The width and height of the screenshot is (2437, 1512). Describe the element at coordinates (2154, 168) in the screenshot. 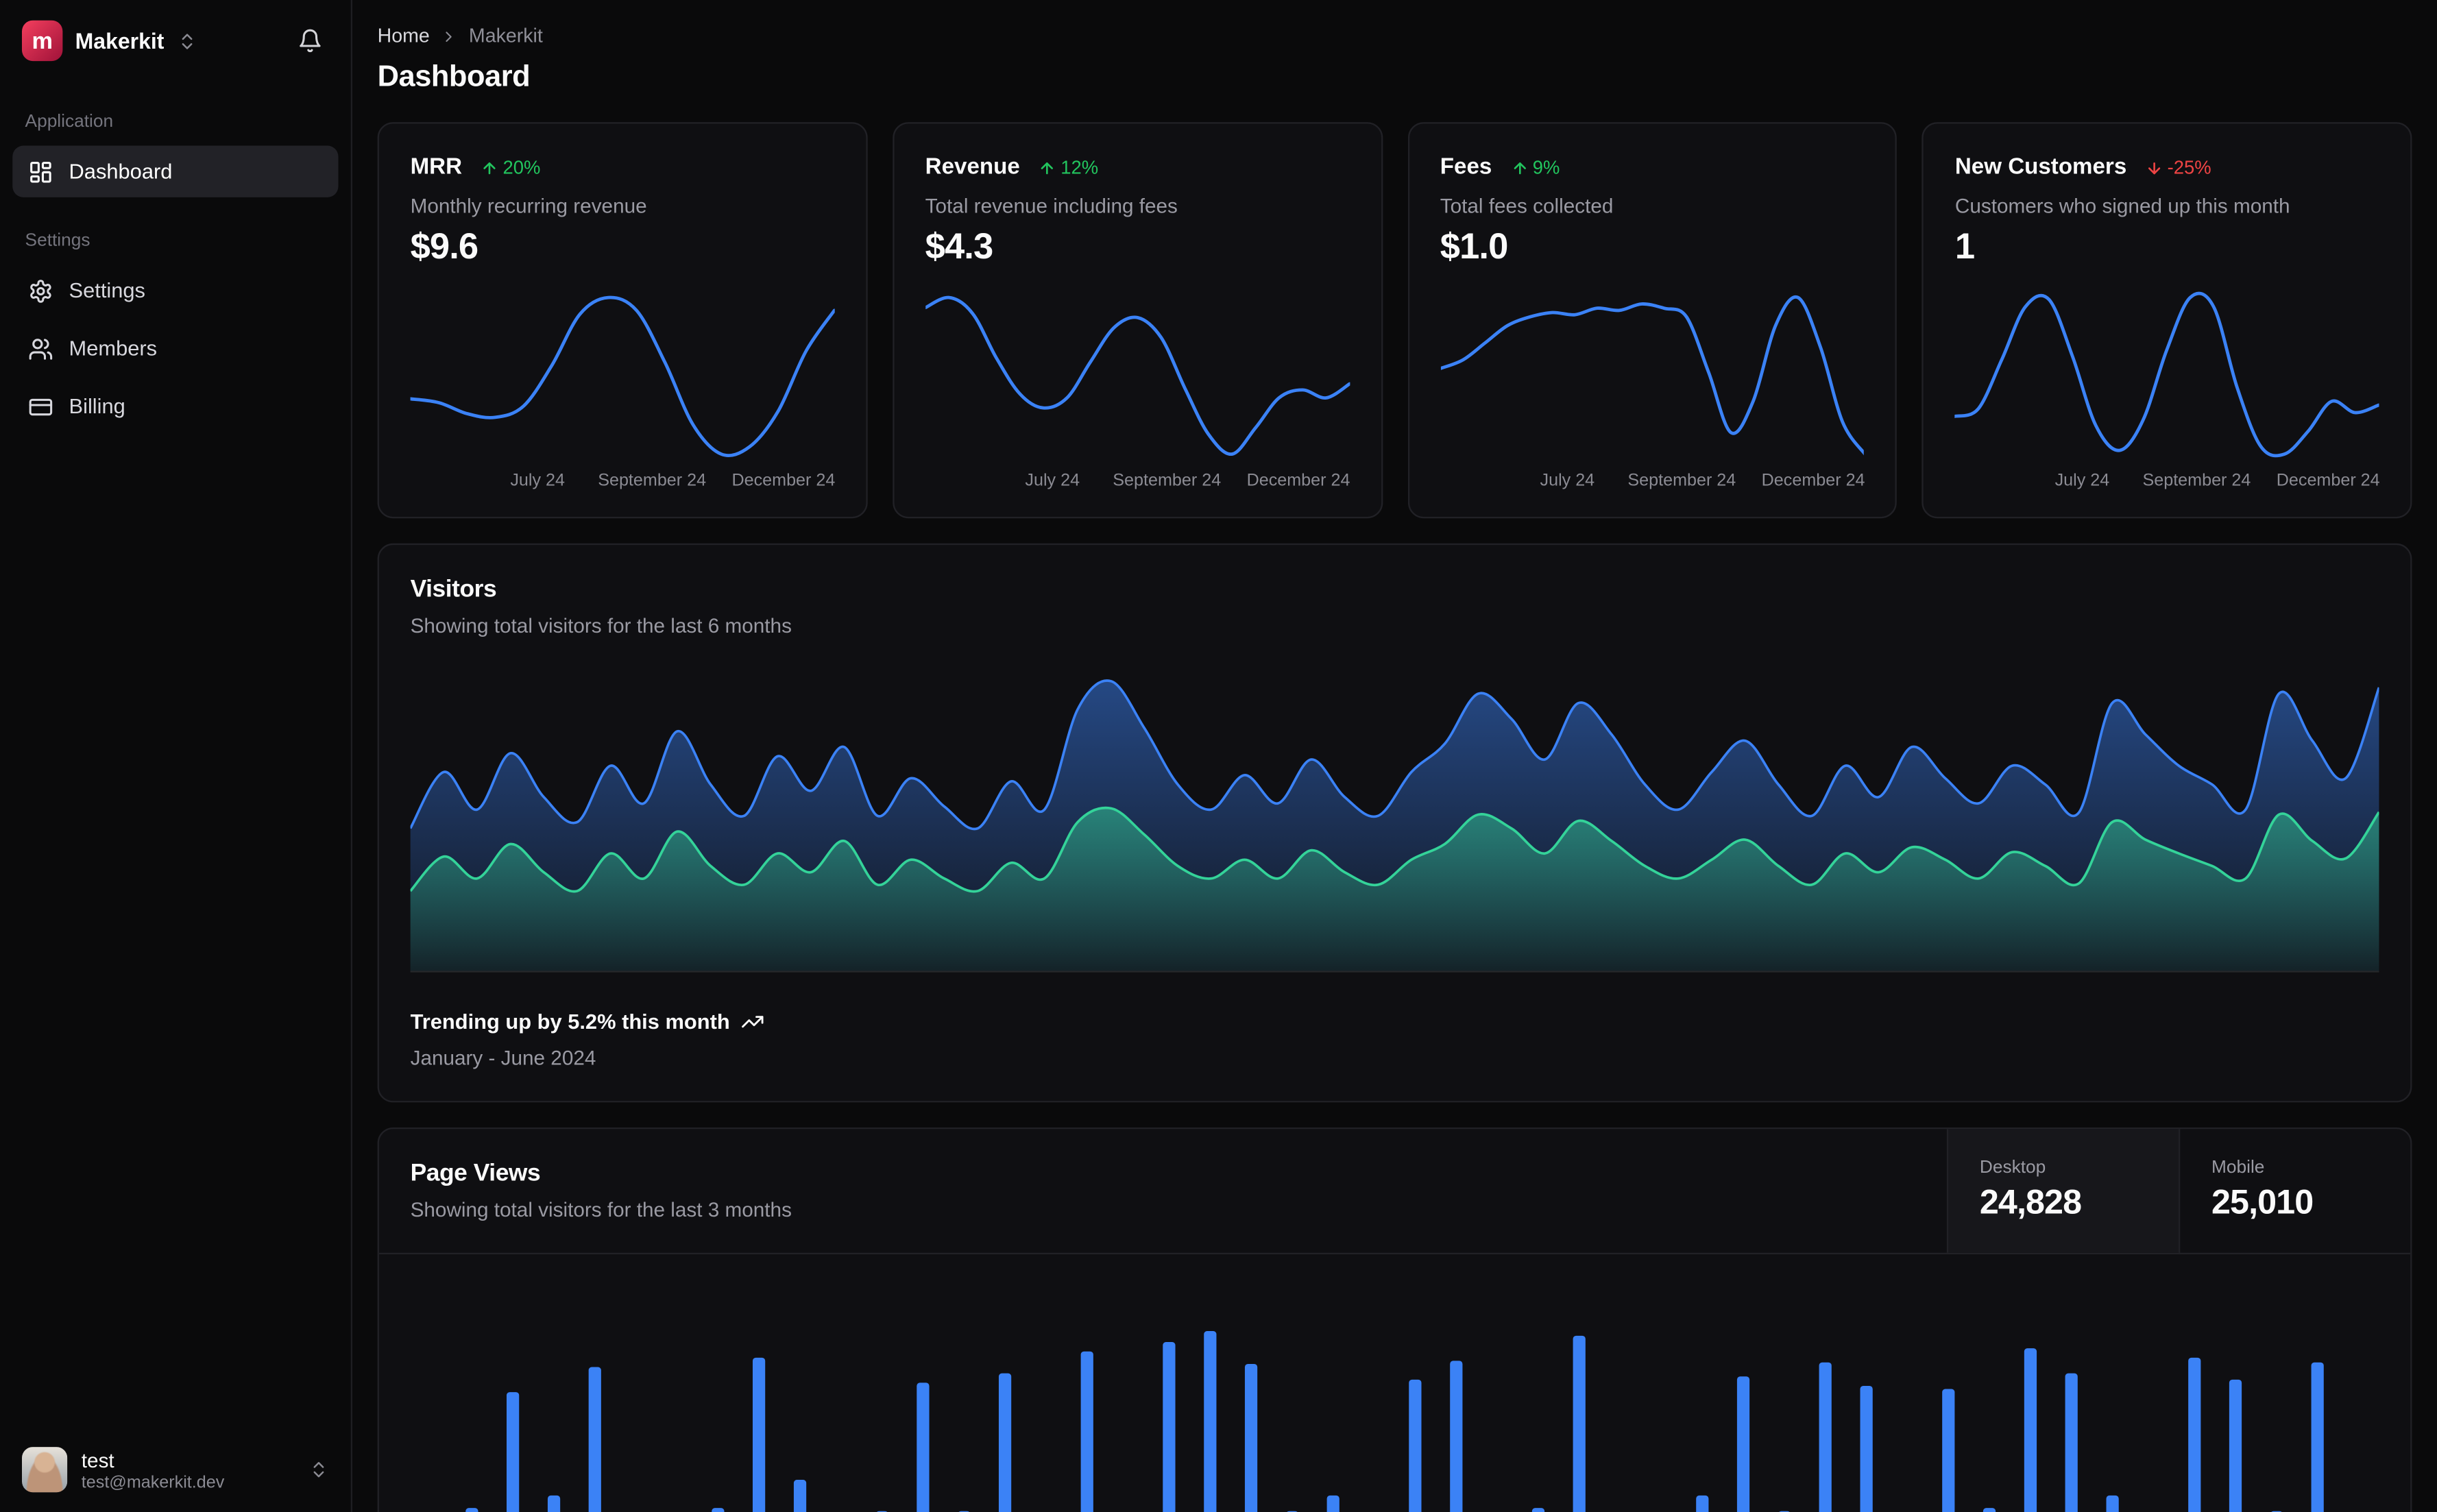

I see `trend-down-icon` at that location.